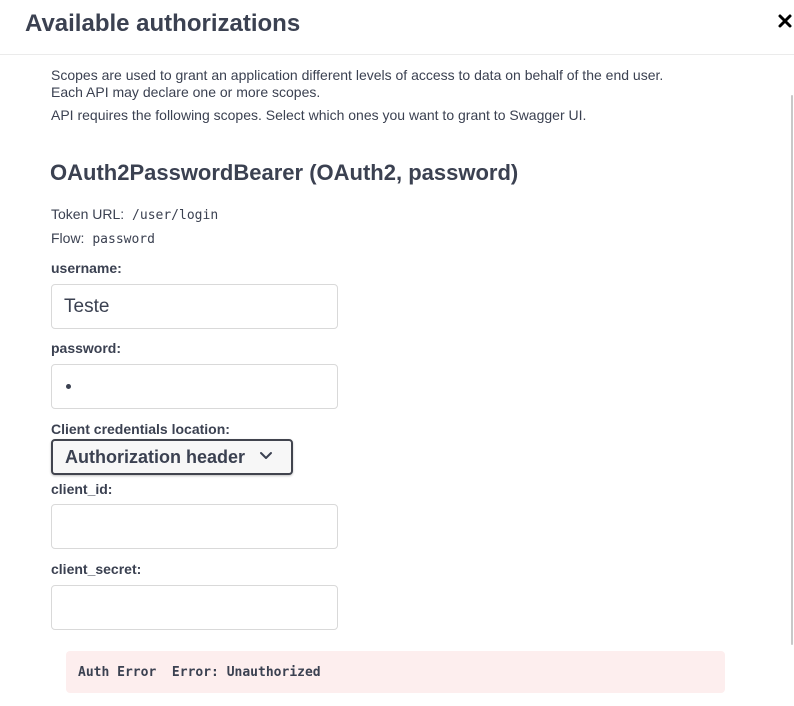 The width and height of the screenshot is (794, 706). I want to click on token-url-row: Token URL: /user/login, so click(134, 214).